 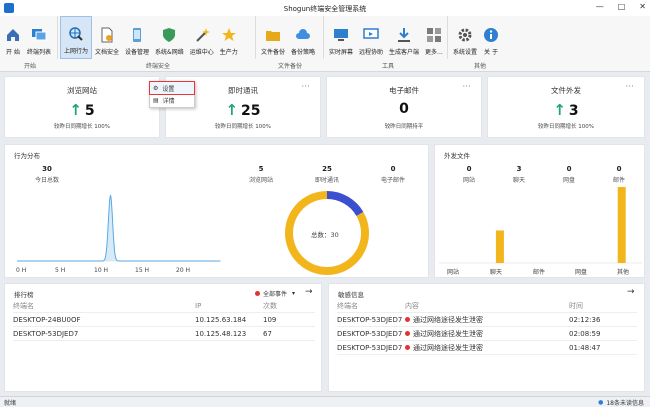 I want to click on doc-security-button: 文档安全, so click(x=107, y=37).